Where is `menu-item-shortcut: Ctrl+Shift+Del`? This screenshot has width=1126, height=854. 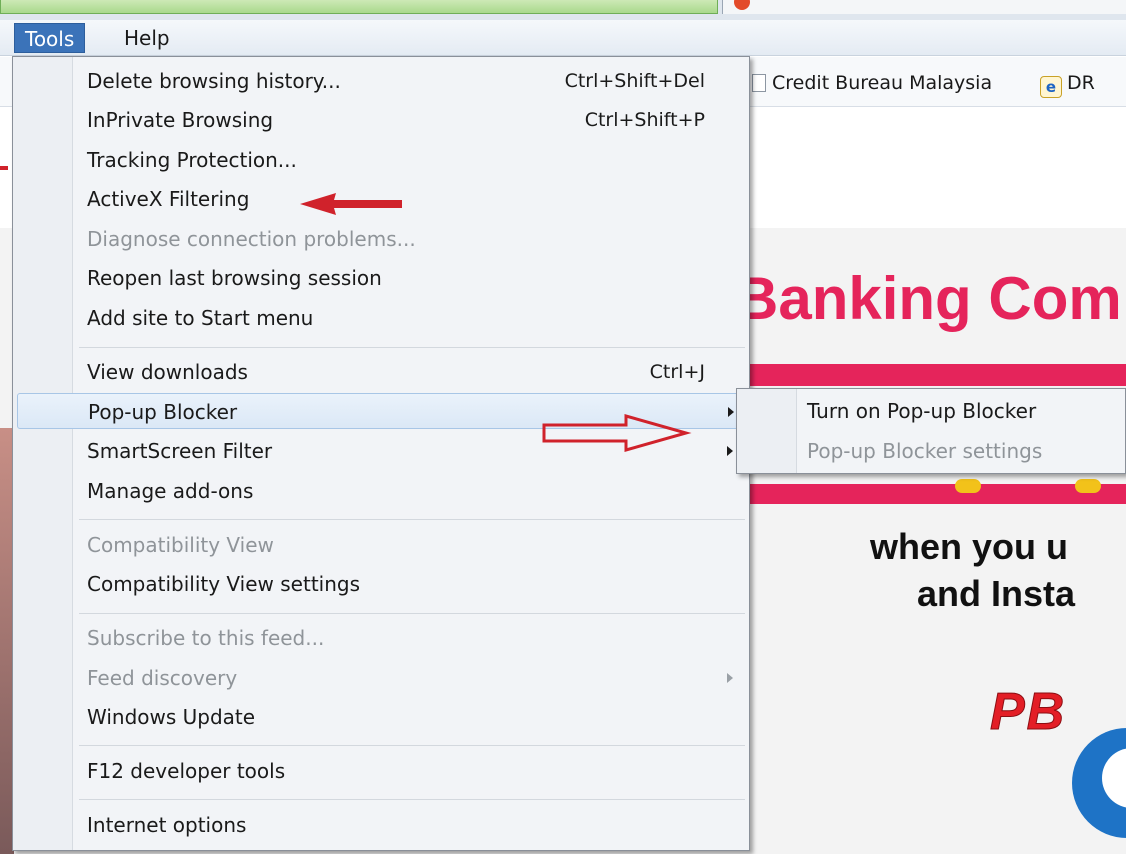
menu-item-shortcut: Ctrl+Shift+Del is located at coordinates (634, 81).